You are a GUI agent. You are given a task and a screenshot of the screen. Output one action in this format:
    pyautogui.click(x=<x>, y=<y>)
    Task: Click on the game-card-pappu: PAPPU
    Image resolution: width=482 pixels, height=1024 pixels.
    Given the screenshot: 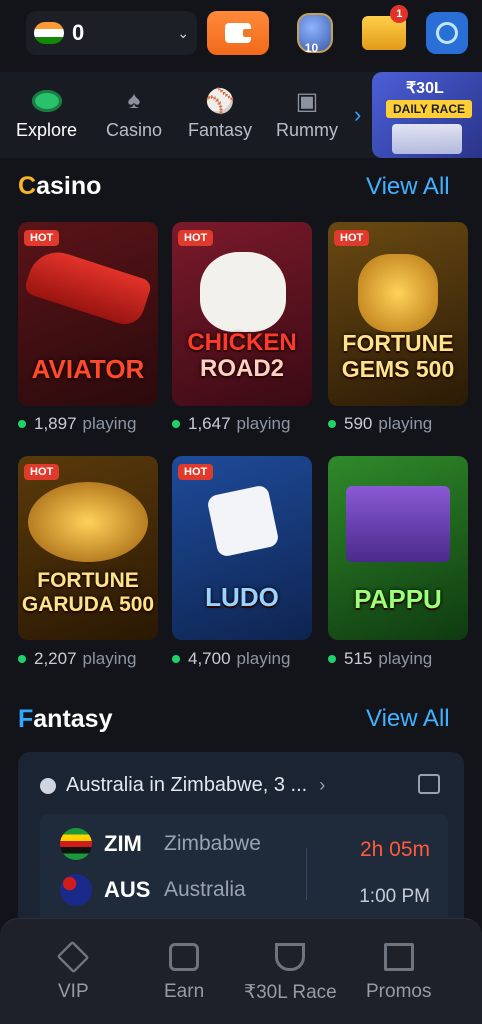 What is the action you would take?
    pyautogui.click(x=398, y=548)
    